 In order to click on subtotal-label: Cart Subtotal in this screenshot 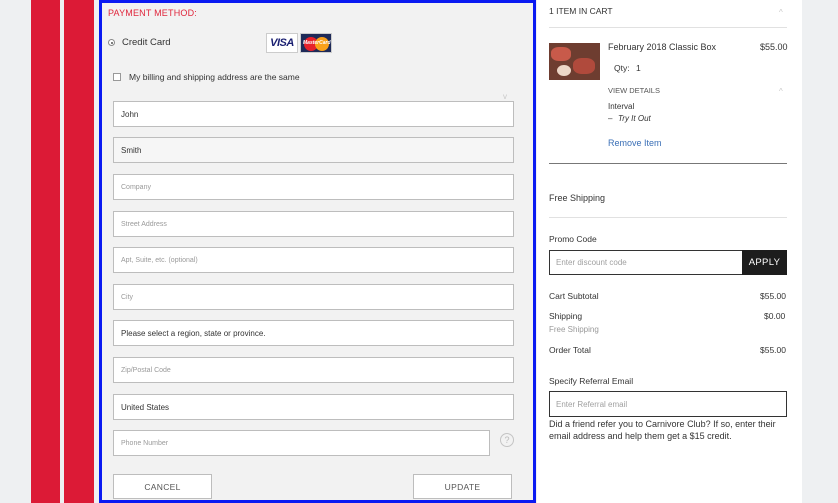, I will do `click(574, 296)`.